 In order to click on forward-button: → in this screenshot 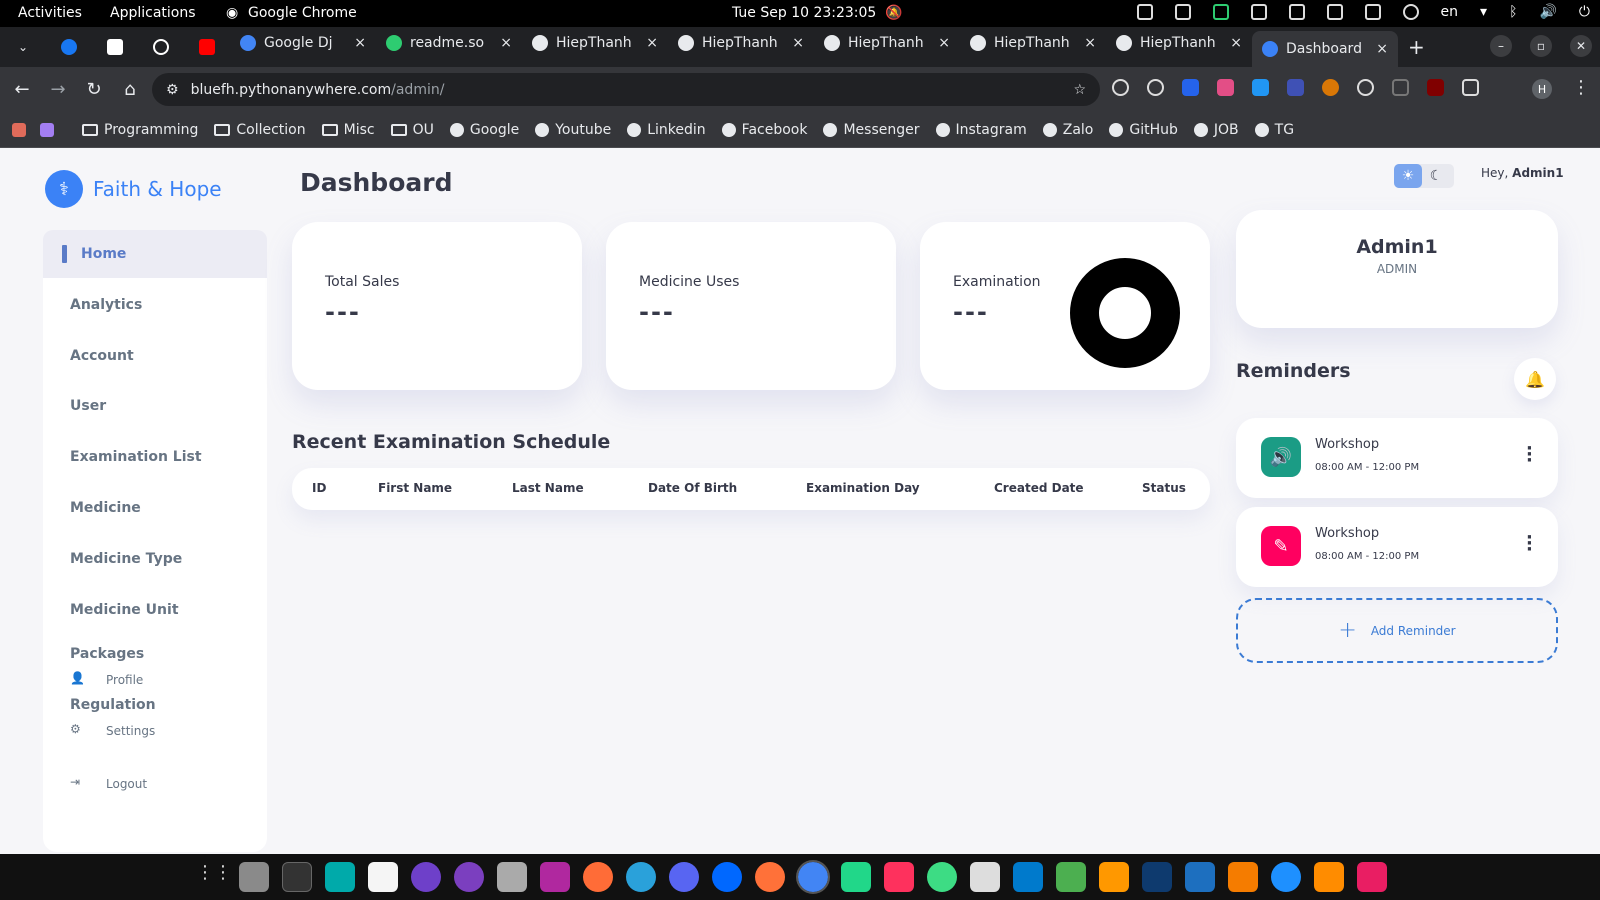, I will do `click(58, 89)`.